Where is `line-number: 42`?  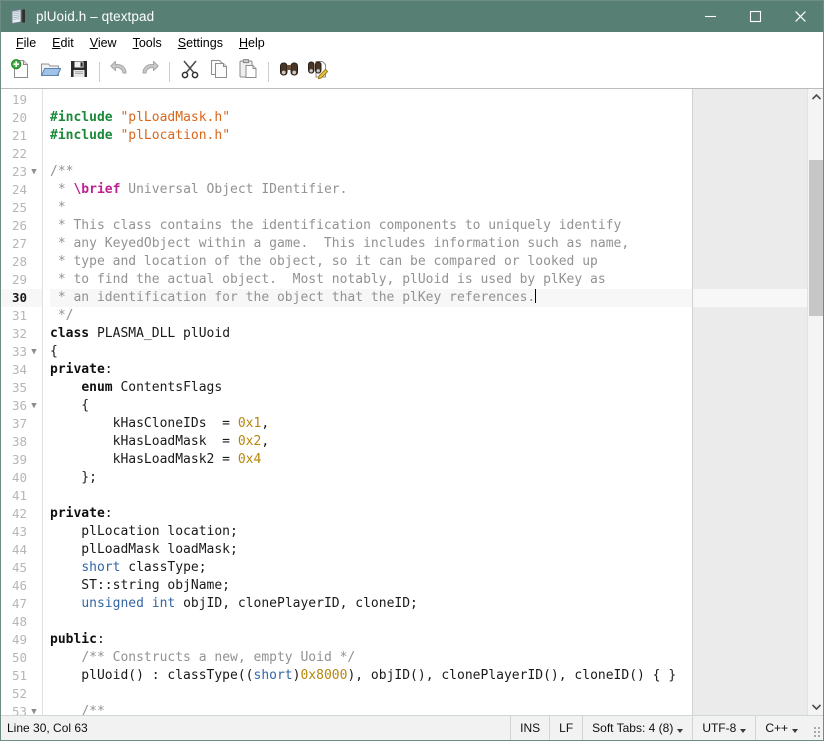
line-number: 42 is located at coordinates (19, 513).